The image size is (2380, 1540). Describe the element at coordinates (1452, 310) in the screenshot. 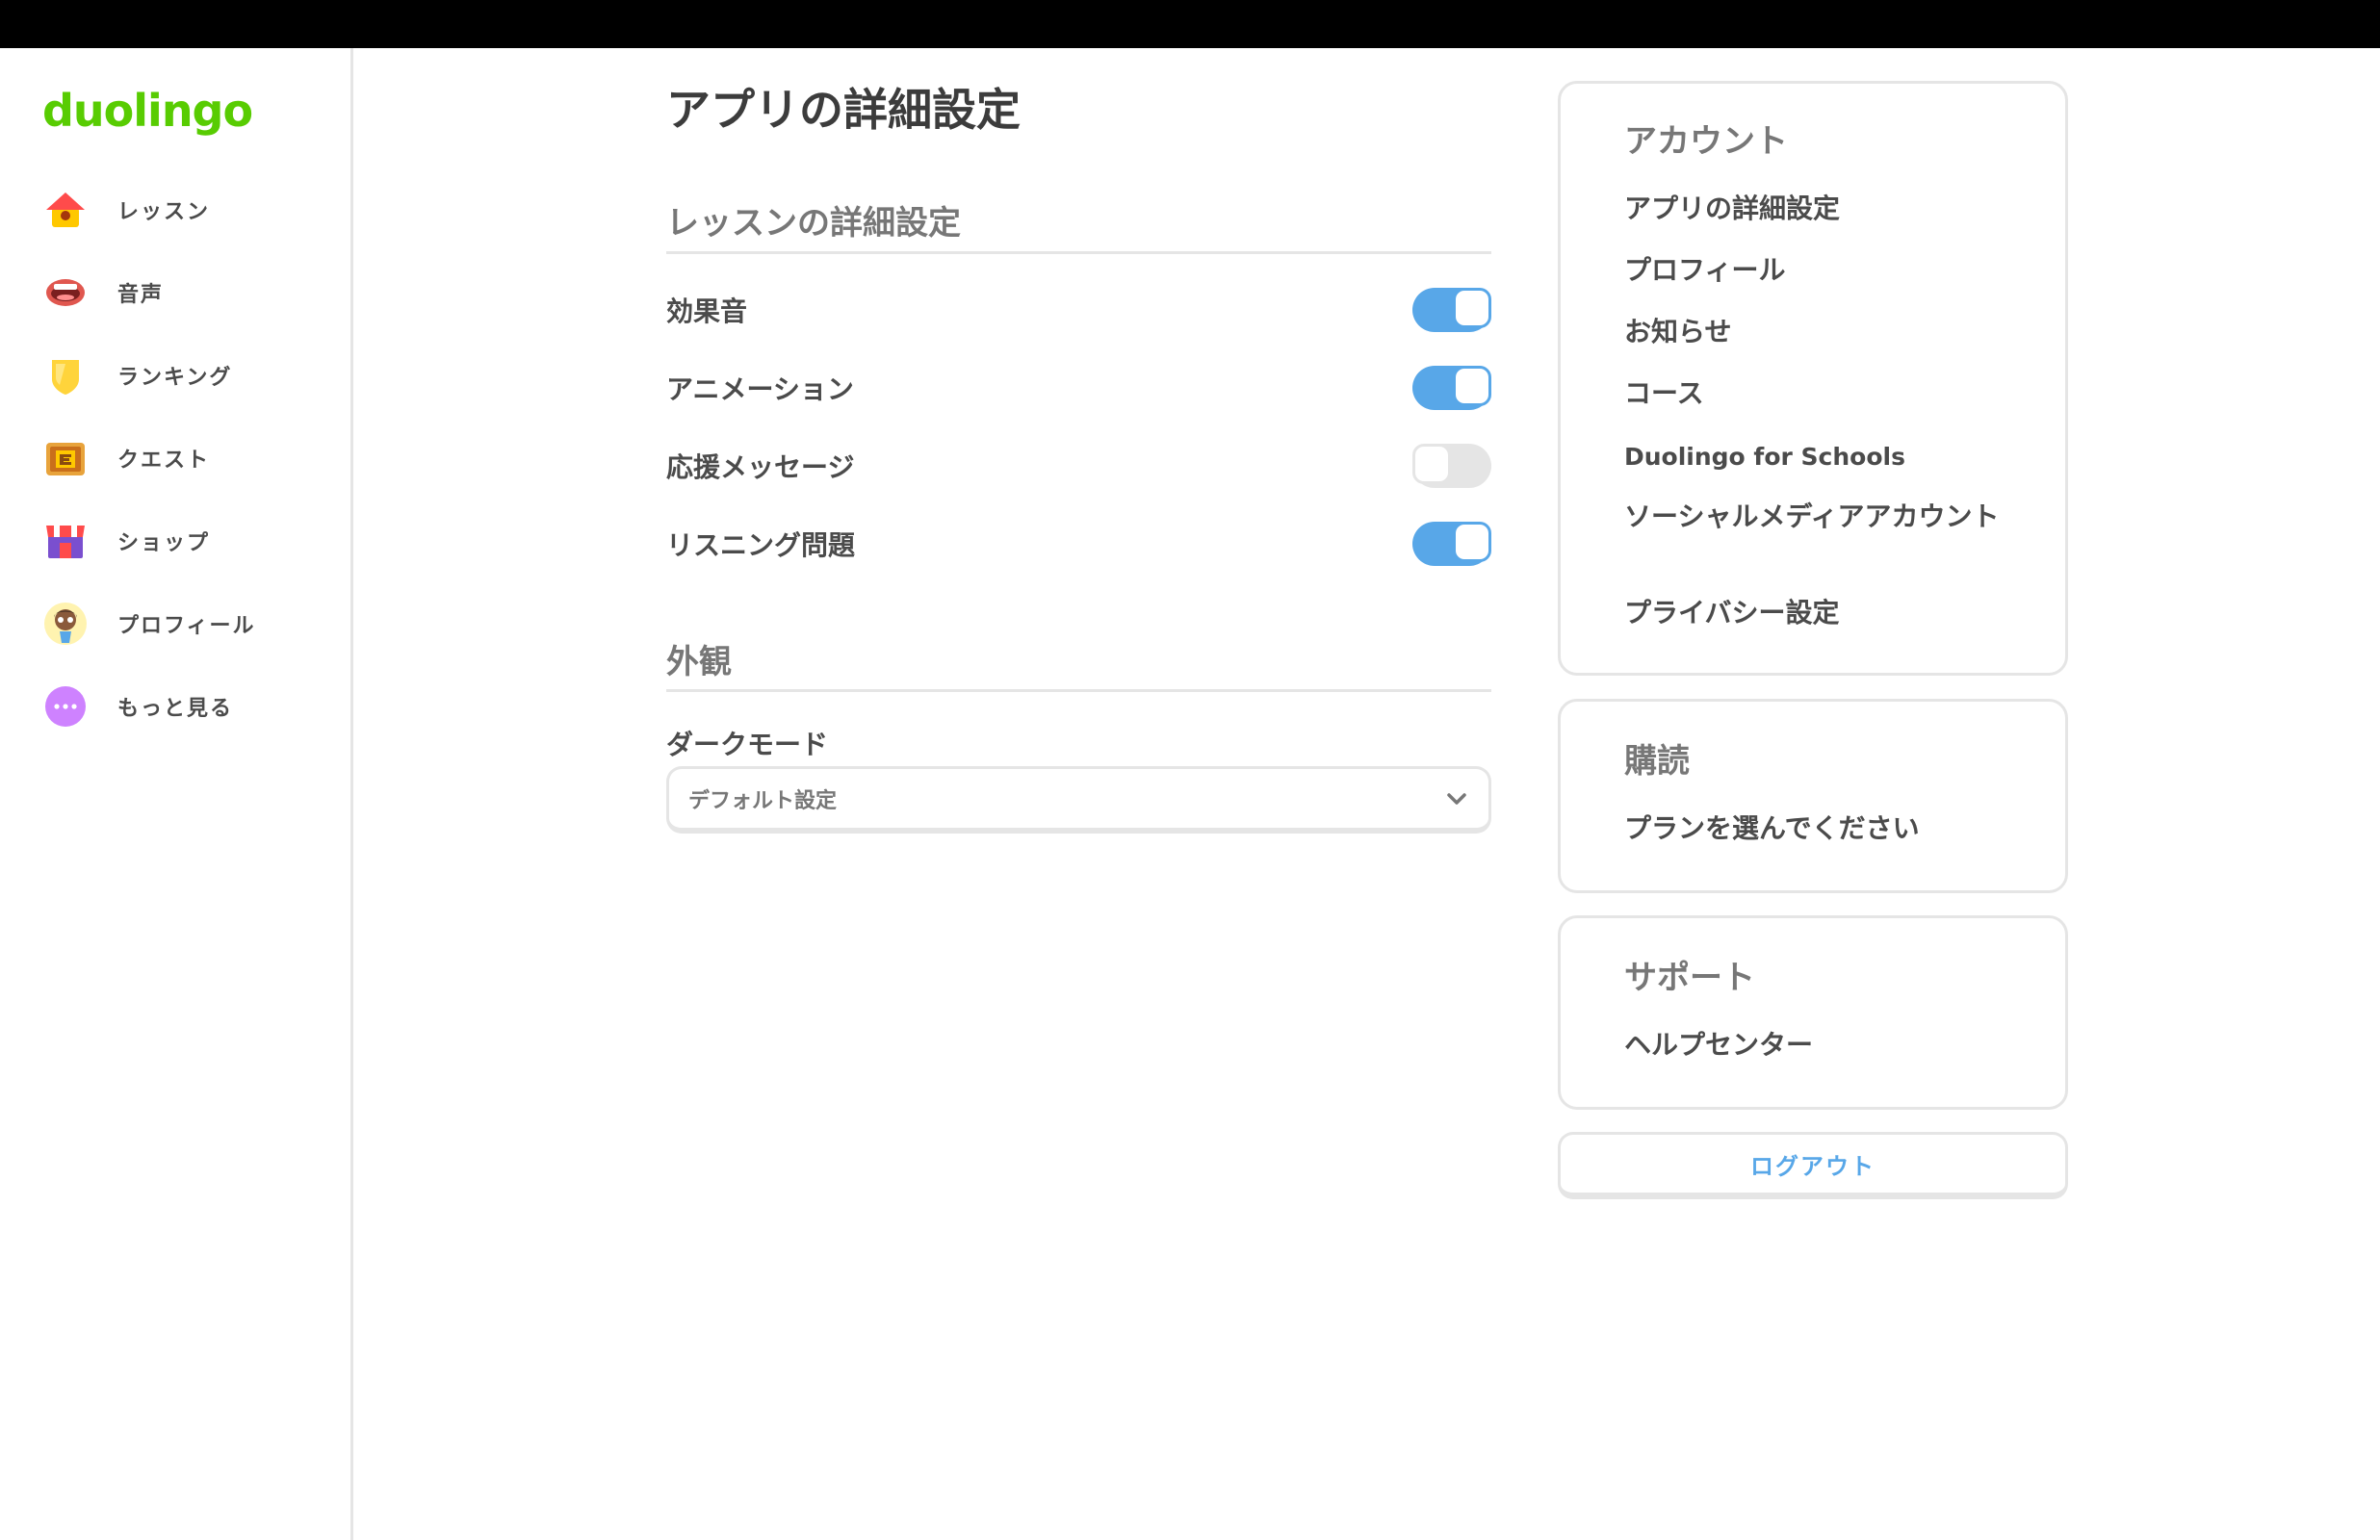

I see `sound-effects-toggle` at that location.